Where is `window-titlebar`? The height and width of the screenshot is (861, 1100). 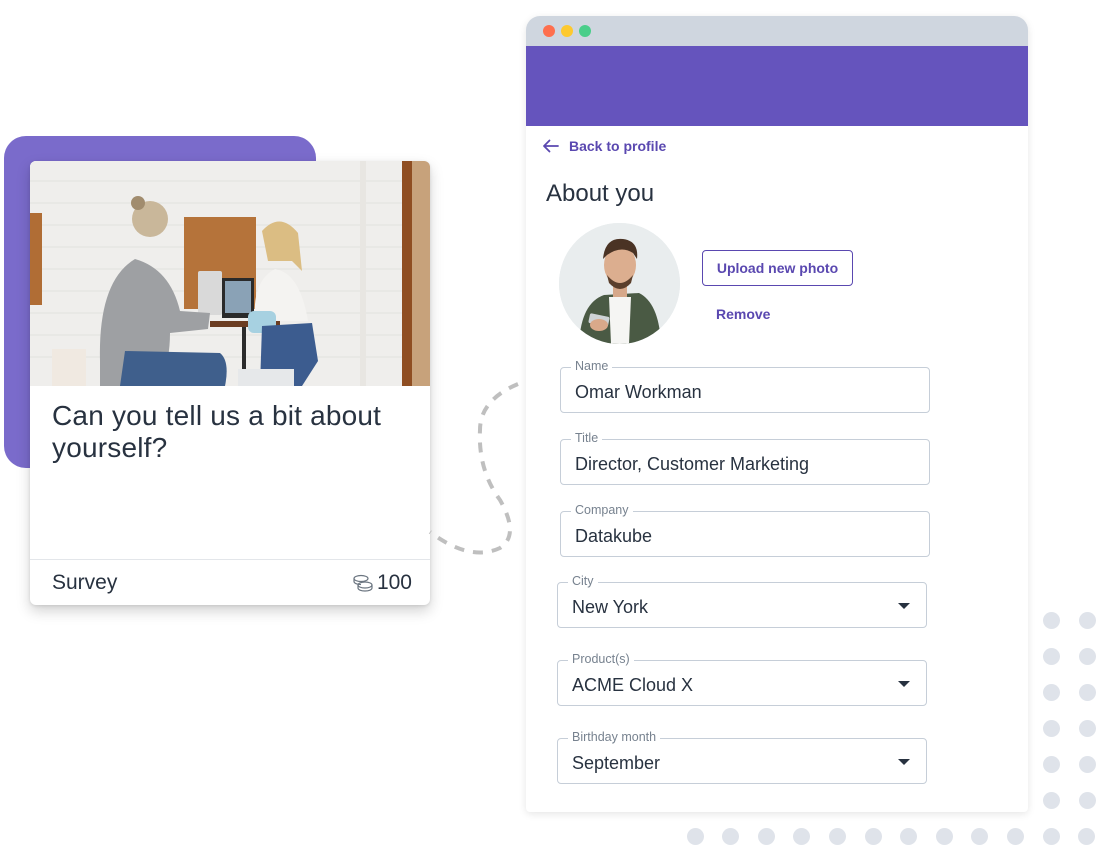 window-titlebar is located at coordinates (777, 31).